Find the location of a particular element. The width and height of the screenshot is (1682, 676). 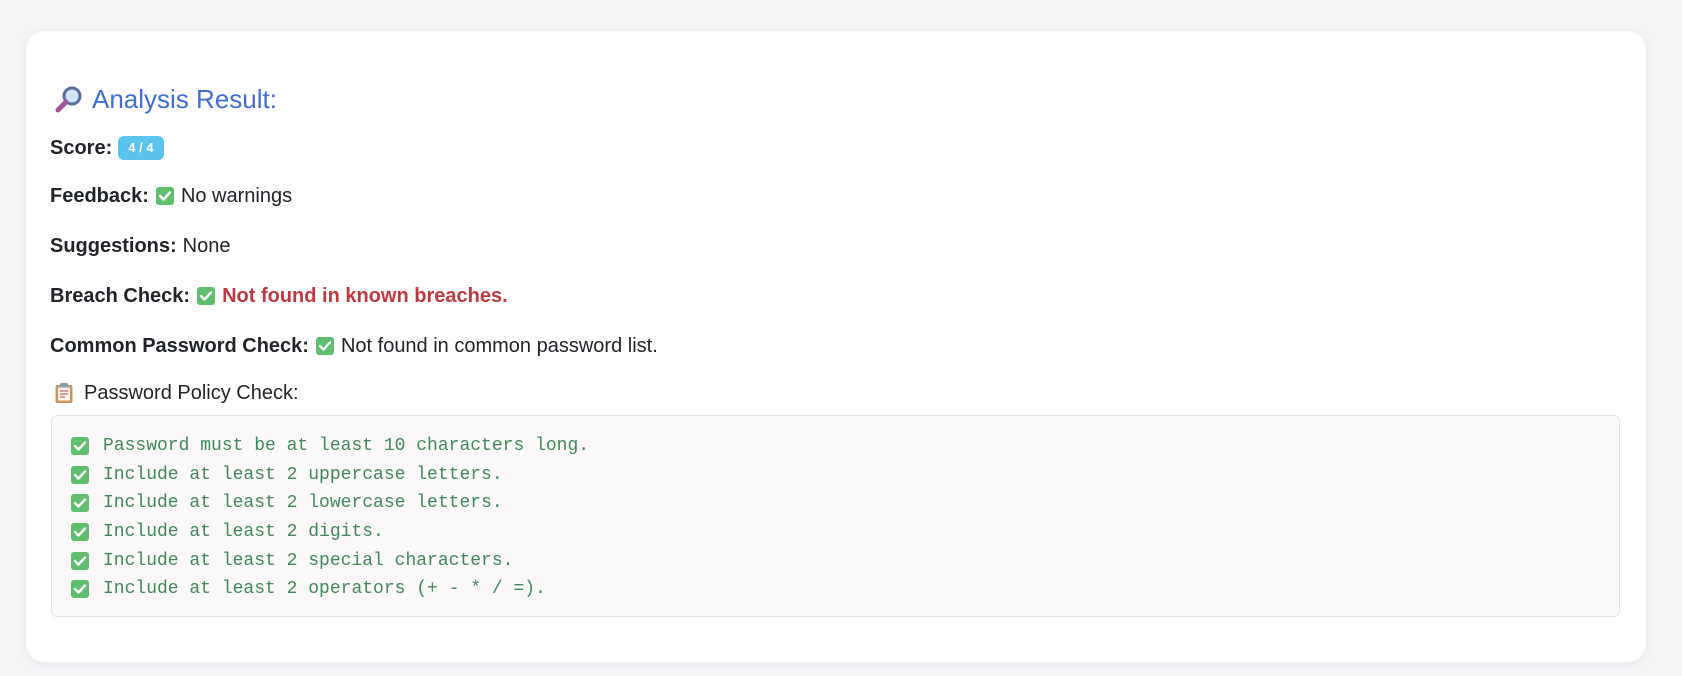

score-row: Score: 4 / 4 is located at coordinates (107, 148).